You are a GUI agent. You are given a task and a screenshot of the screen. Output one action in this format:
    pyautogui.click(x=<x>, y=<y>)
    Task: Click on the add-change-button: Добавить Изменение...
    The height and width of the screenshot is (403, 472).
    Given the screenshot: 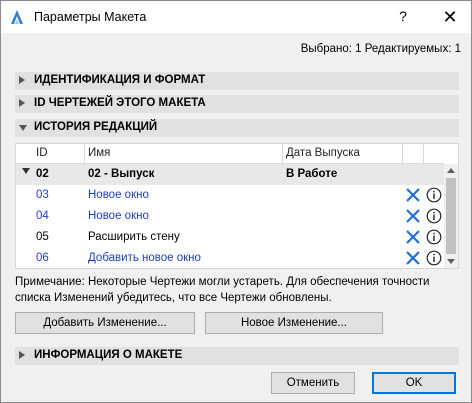 What is the action you would take?
    pyautogui.click(x=105, y=323)
    